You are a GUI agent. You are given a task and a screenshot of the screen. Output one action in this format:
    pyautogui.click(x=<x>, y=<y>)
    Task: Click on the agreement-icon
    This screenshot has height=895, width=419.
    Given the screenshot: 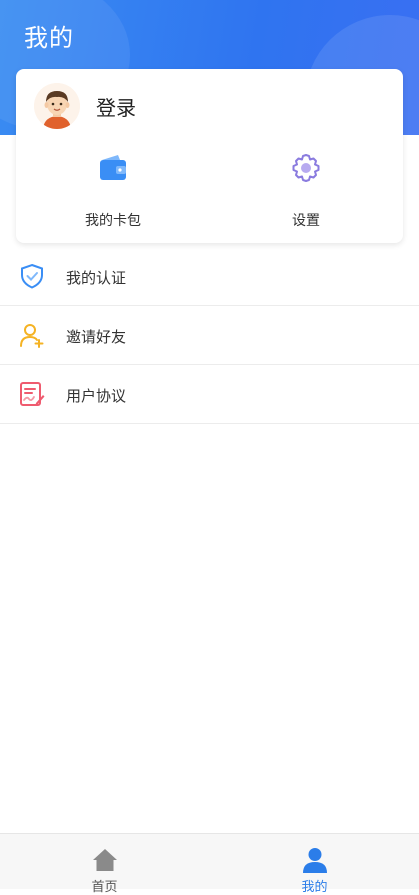 What is the action you would take?
    pyautogui.click(x=32, y=394)
    